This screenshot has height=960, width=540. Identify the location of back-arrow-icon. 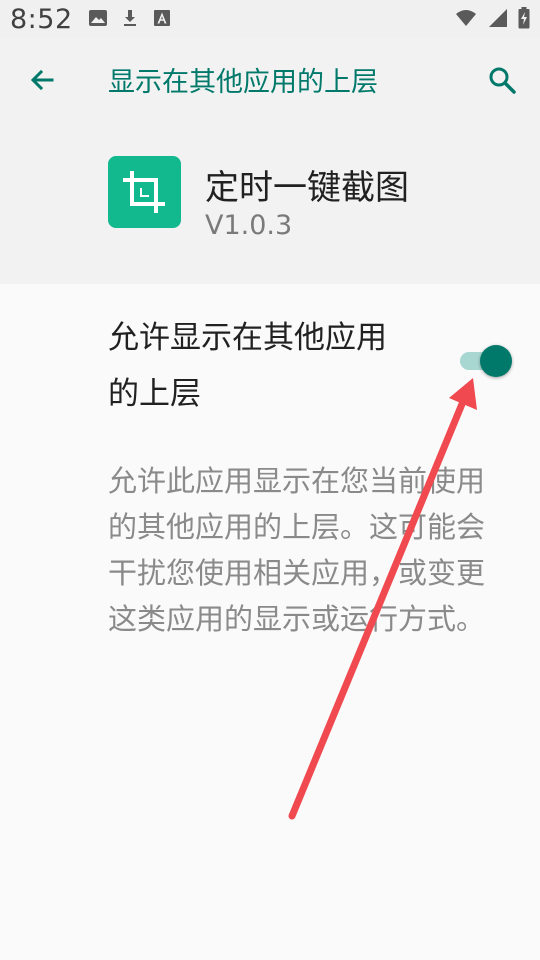
(42, 80).